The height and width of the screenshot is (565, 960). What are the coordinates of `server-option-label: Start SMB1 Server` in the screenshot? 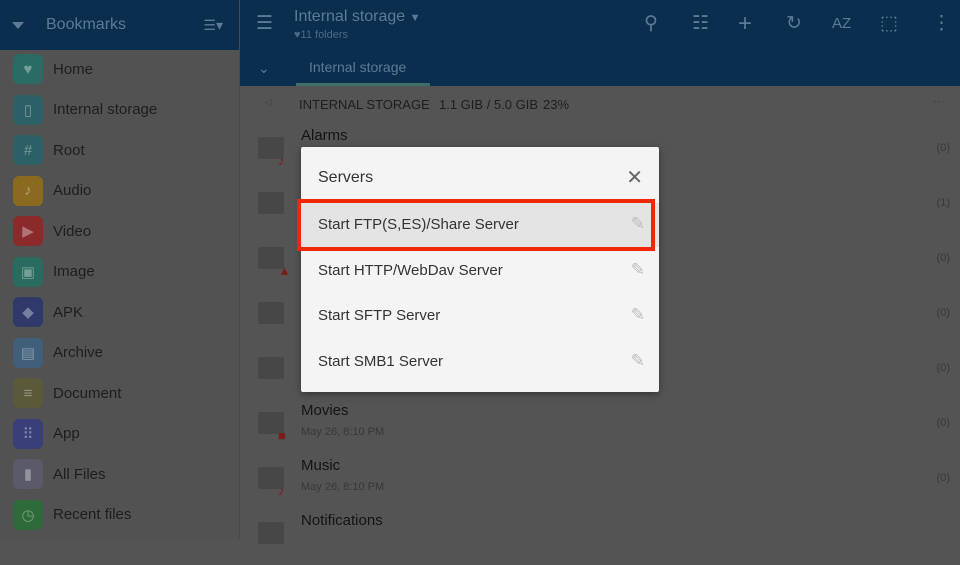 It's located at (381, 361).